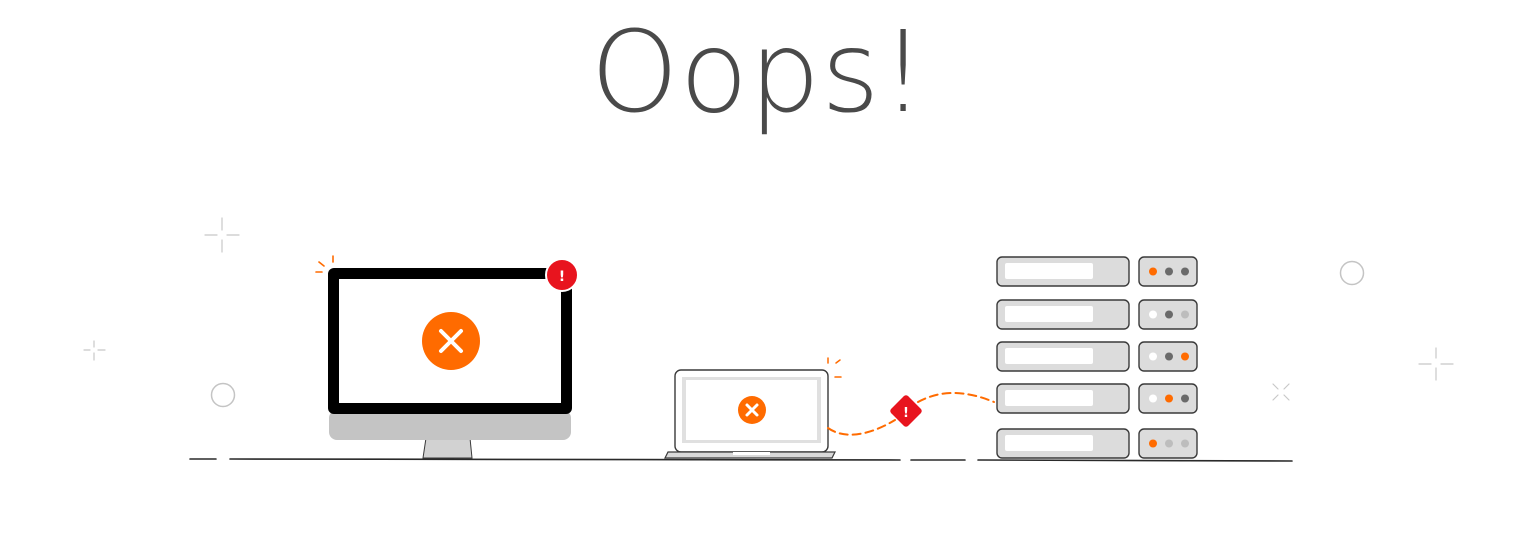  I want to click on monitor-chin, so click(450, 425).